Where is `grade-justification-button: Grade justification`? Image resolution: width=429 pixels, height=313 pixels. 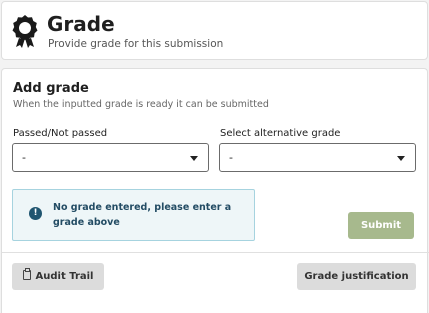 grade-justification-button: Grade justification is located at coordinates (356, 276).